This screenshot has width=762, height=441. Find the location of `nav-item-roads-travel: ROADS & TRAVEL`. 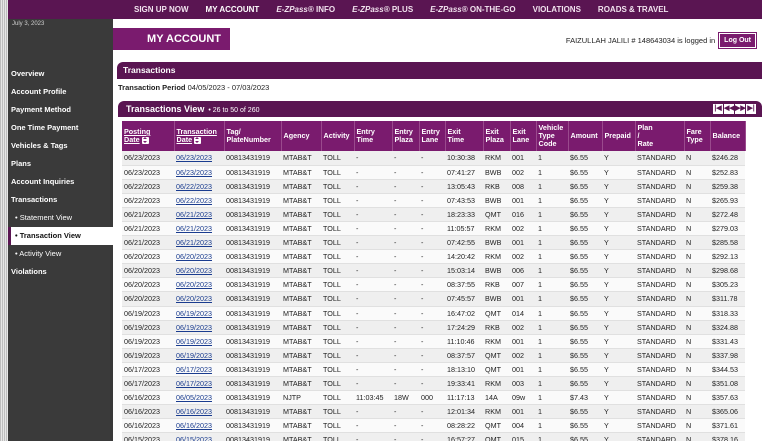

nav-item-roads-travel: ROADS & TRAVEL is located at coordinates (633, 9).